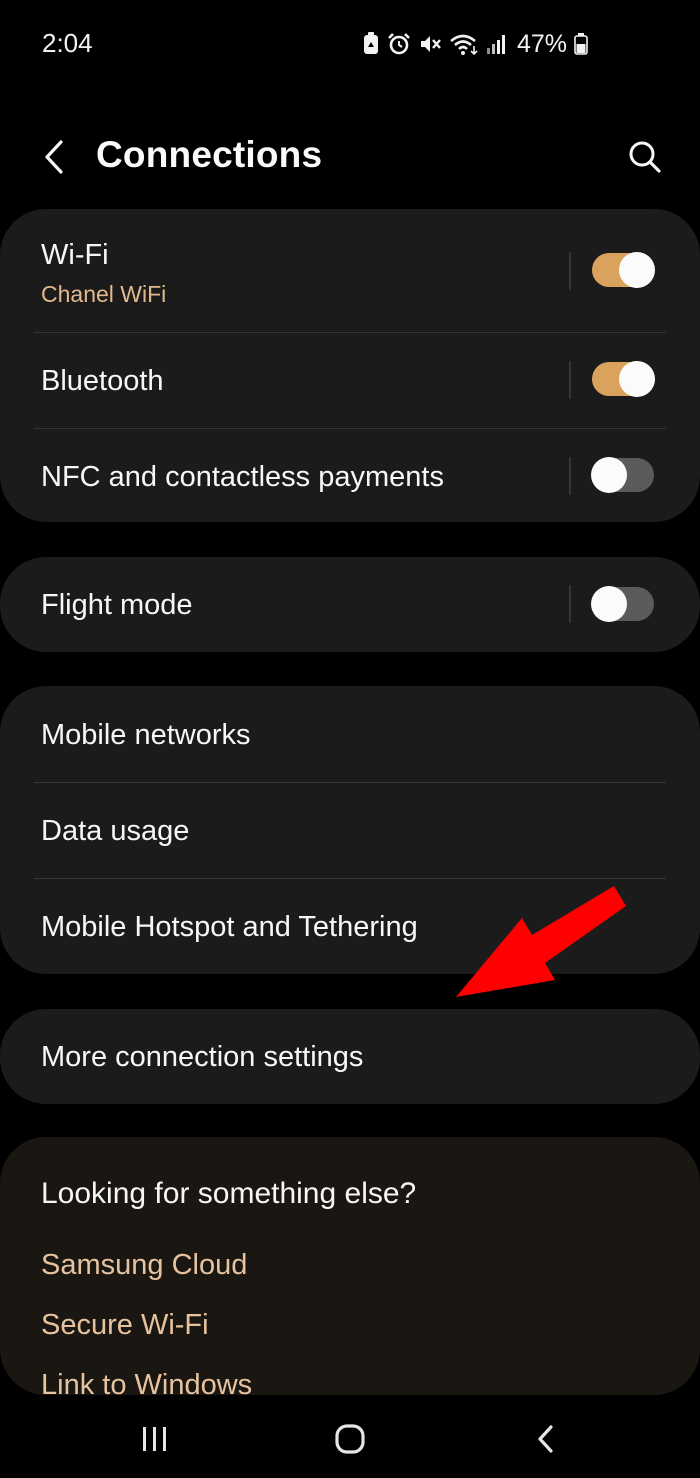  What do you see at coordinates (371, 44) in the screenshot?
I see `battery-saver-icon` at bounding box center [371, 44].